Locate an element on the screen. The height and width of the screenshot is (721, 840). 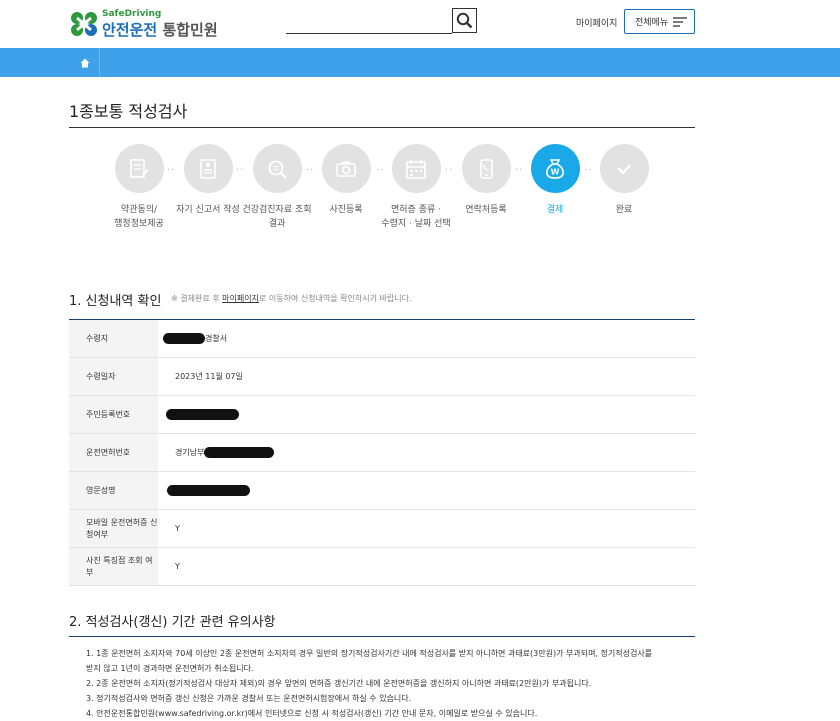
notice-line: 받지 않고 1년이 경과하면 운전면허가 취소됩니다. is located at coordinates (170, 668).